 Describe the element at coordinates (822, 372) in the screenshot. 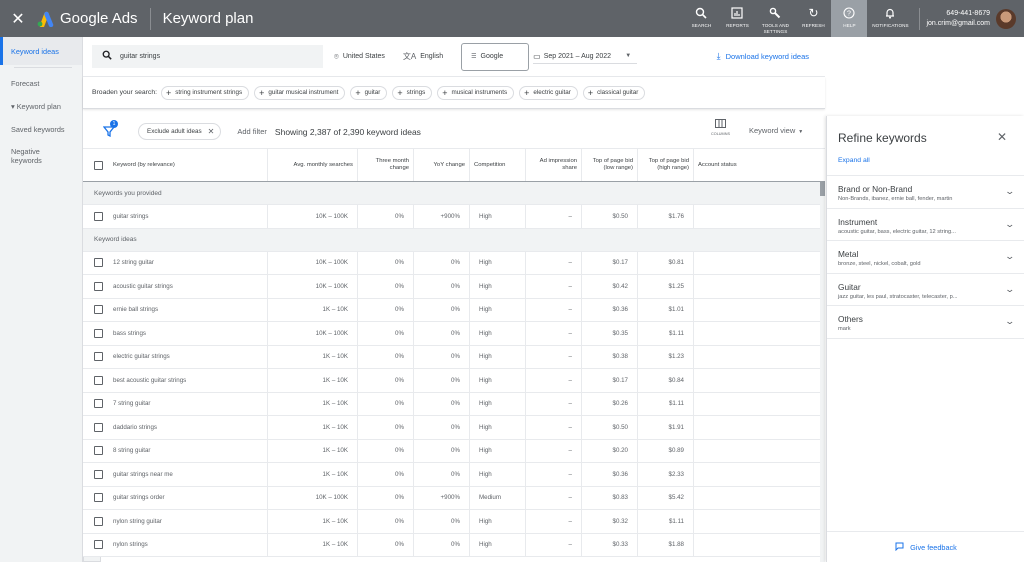

I see `table-scrollbar` at that location.